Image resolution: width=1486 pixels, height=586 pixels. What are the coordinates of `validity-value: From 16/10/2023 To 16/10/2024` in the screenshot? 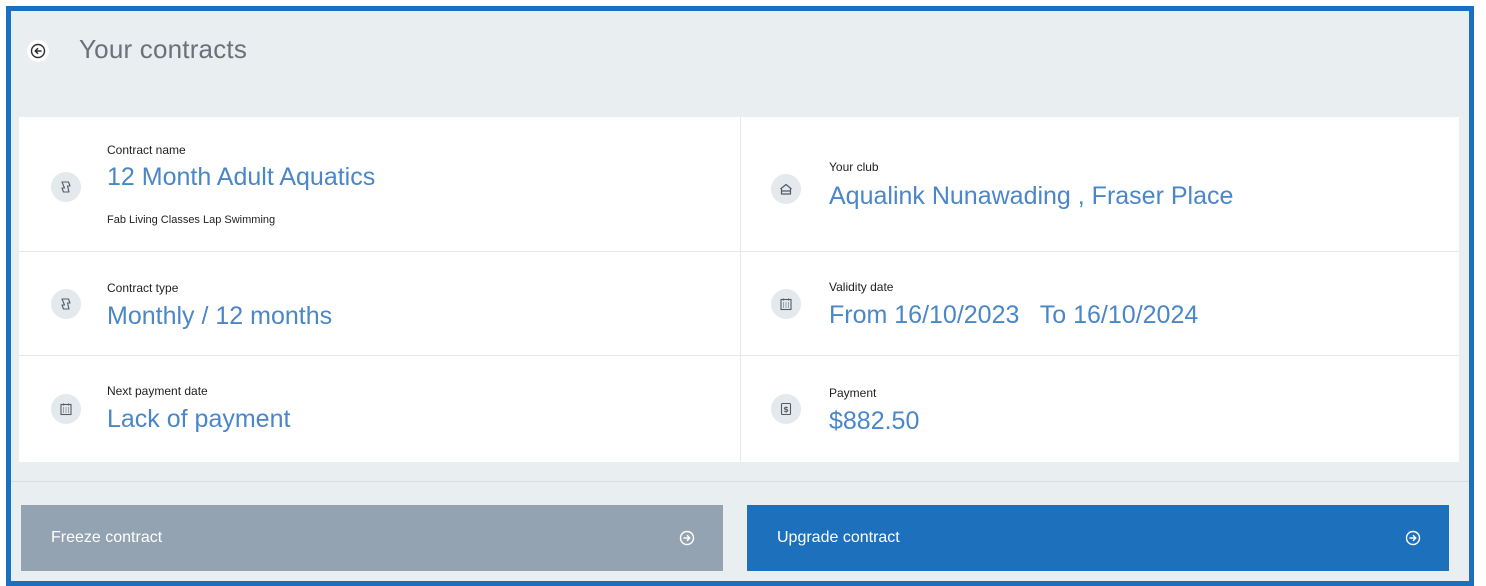 It's located at (1014, 315).